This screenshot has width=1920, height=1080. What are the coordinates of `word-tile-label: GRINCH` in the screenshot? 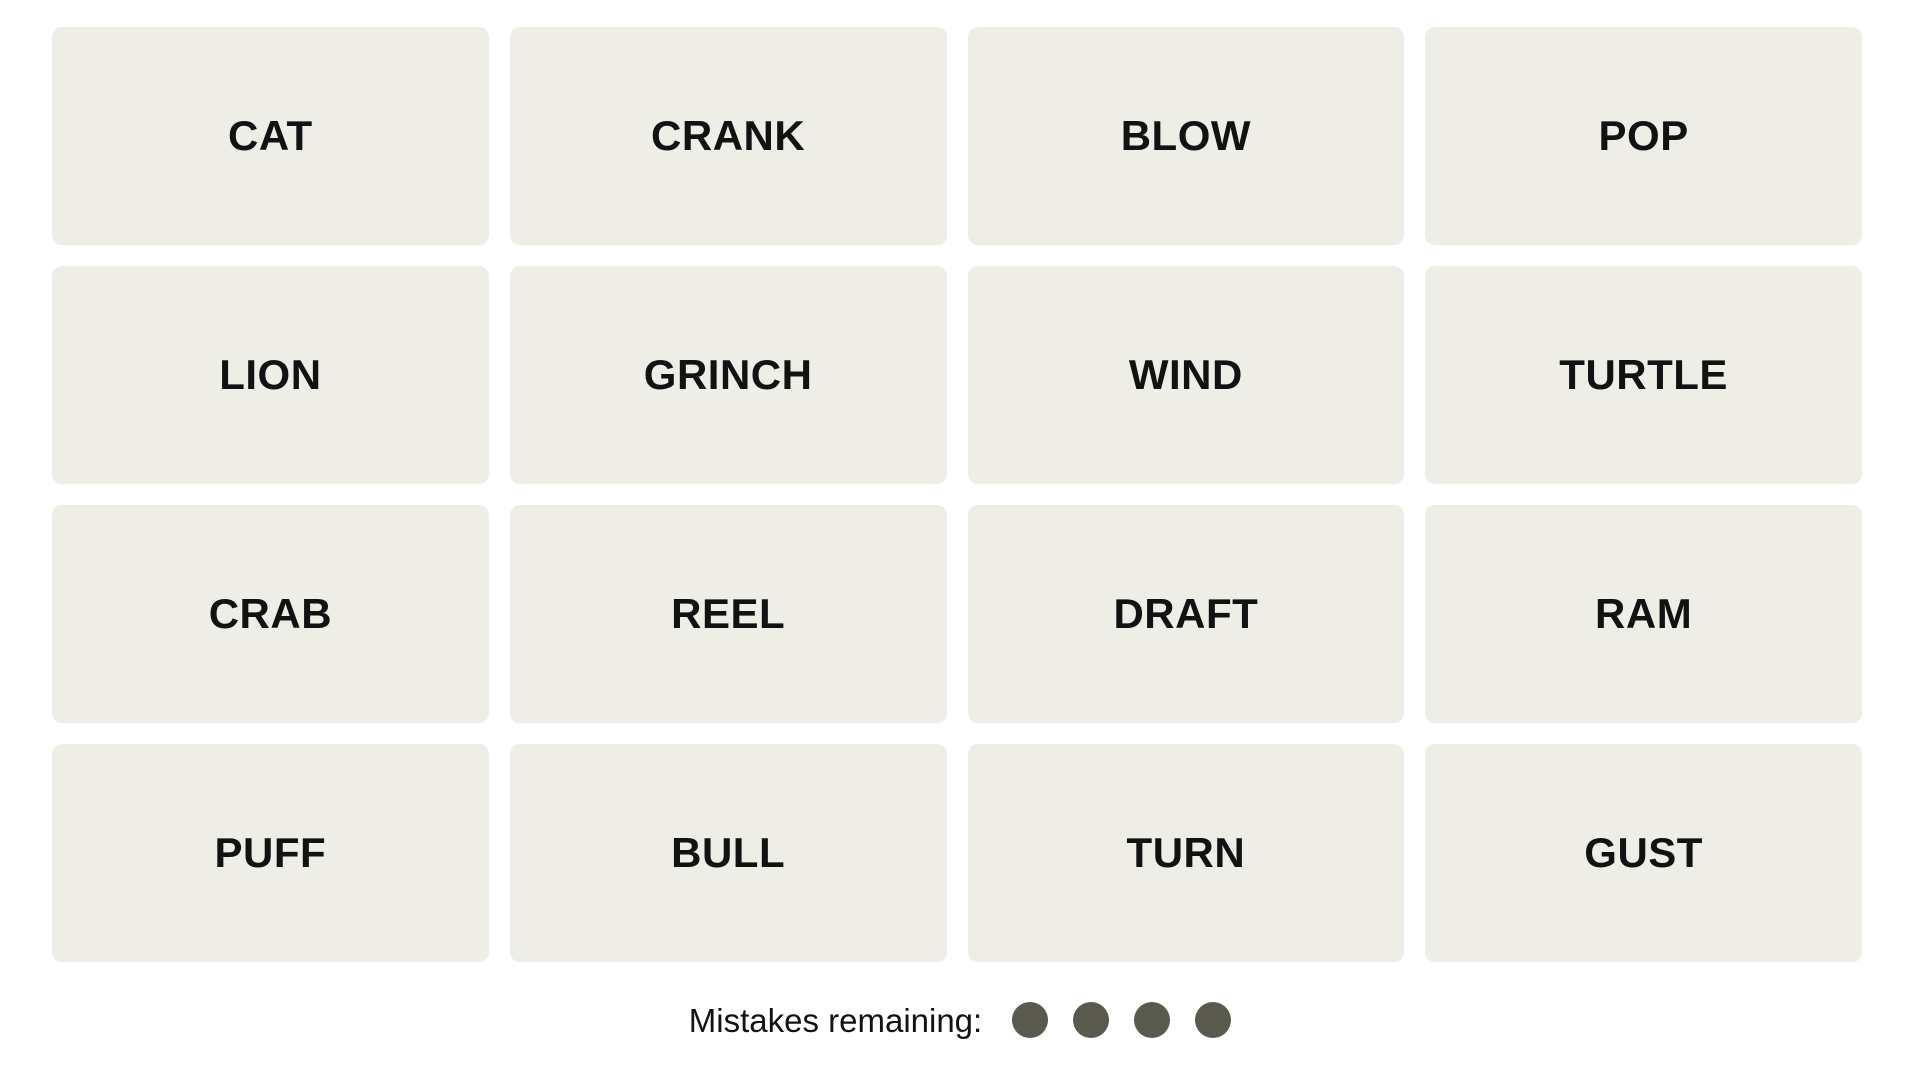 It's located at (728, 374).